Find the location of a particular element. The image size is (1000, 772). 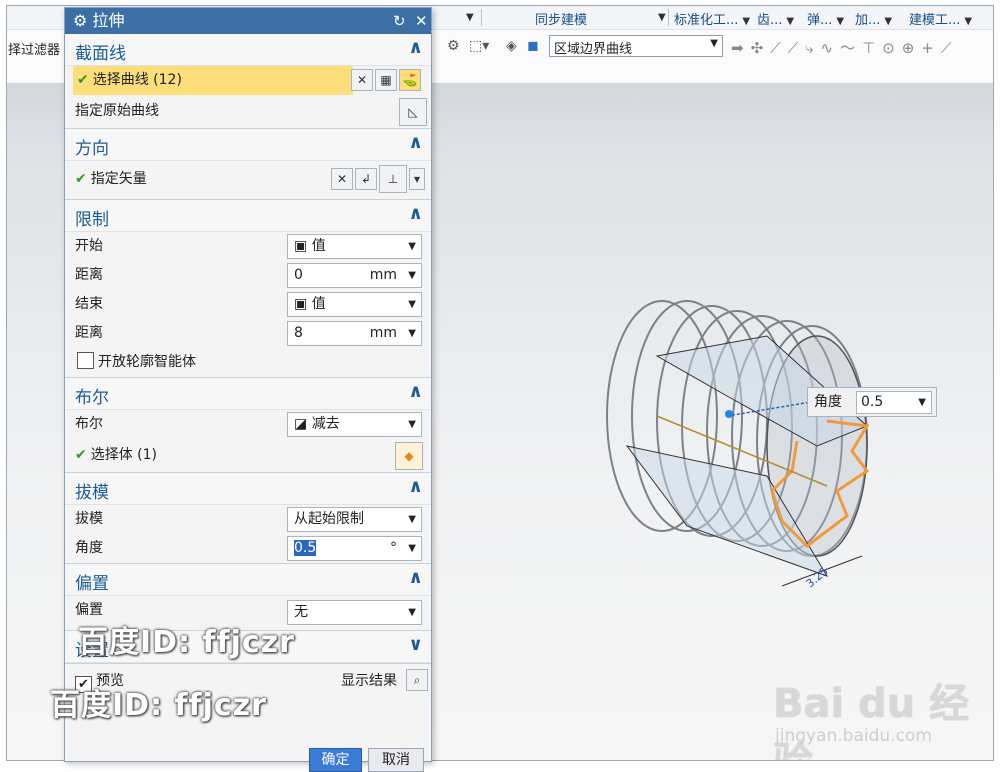

direction-panel: 方向 ∧ ✔ 指定矢量 ✕ ↲ ⊥ ▾ is located at coordinates (248, 164).